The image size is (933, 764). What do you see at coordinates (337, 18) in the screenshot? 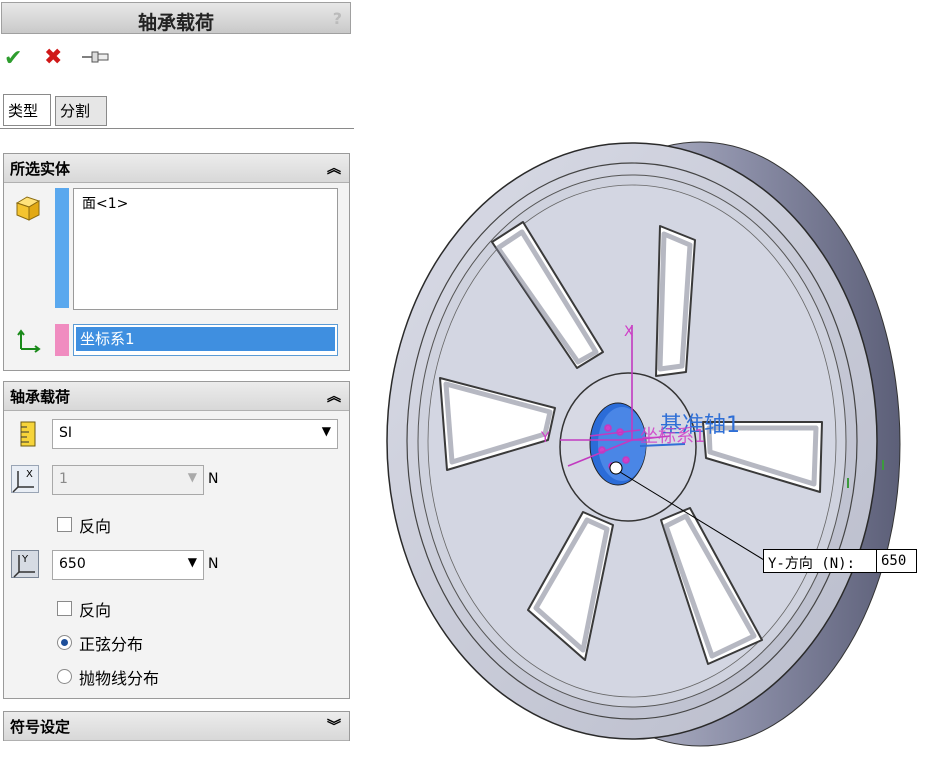
I see `help-icon: ?` at bounding box center [337, 18].